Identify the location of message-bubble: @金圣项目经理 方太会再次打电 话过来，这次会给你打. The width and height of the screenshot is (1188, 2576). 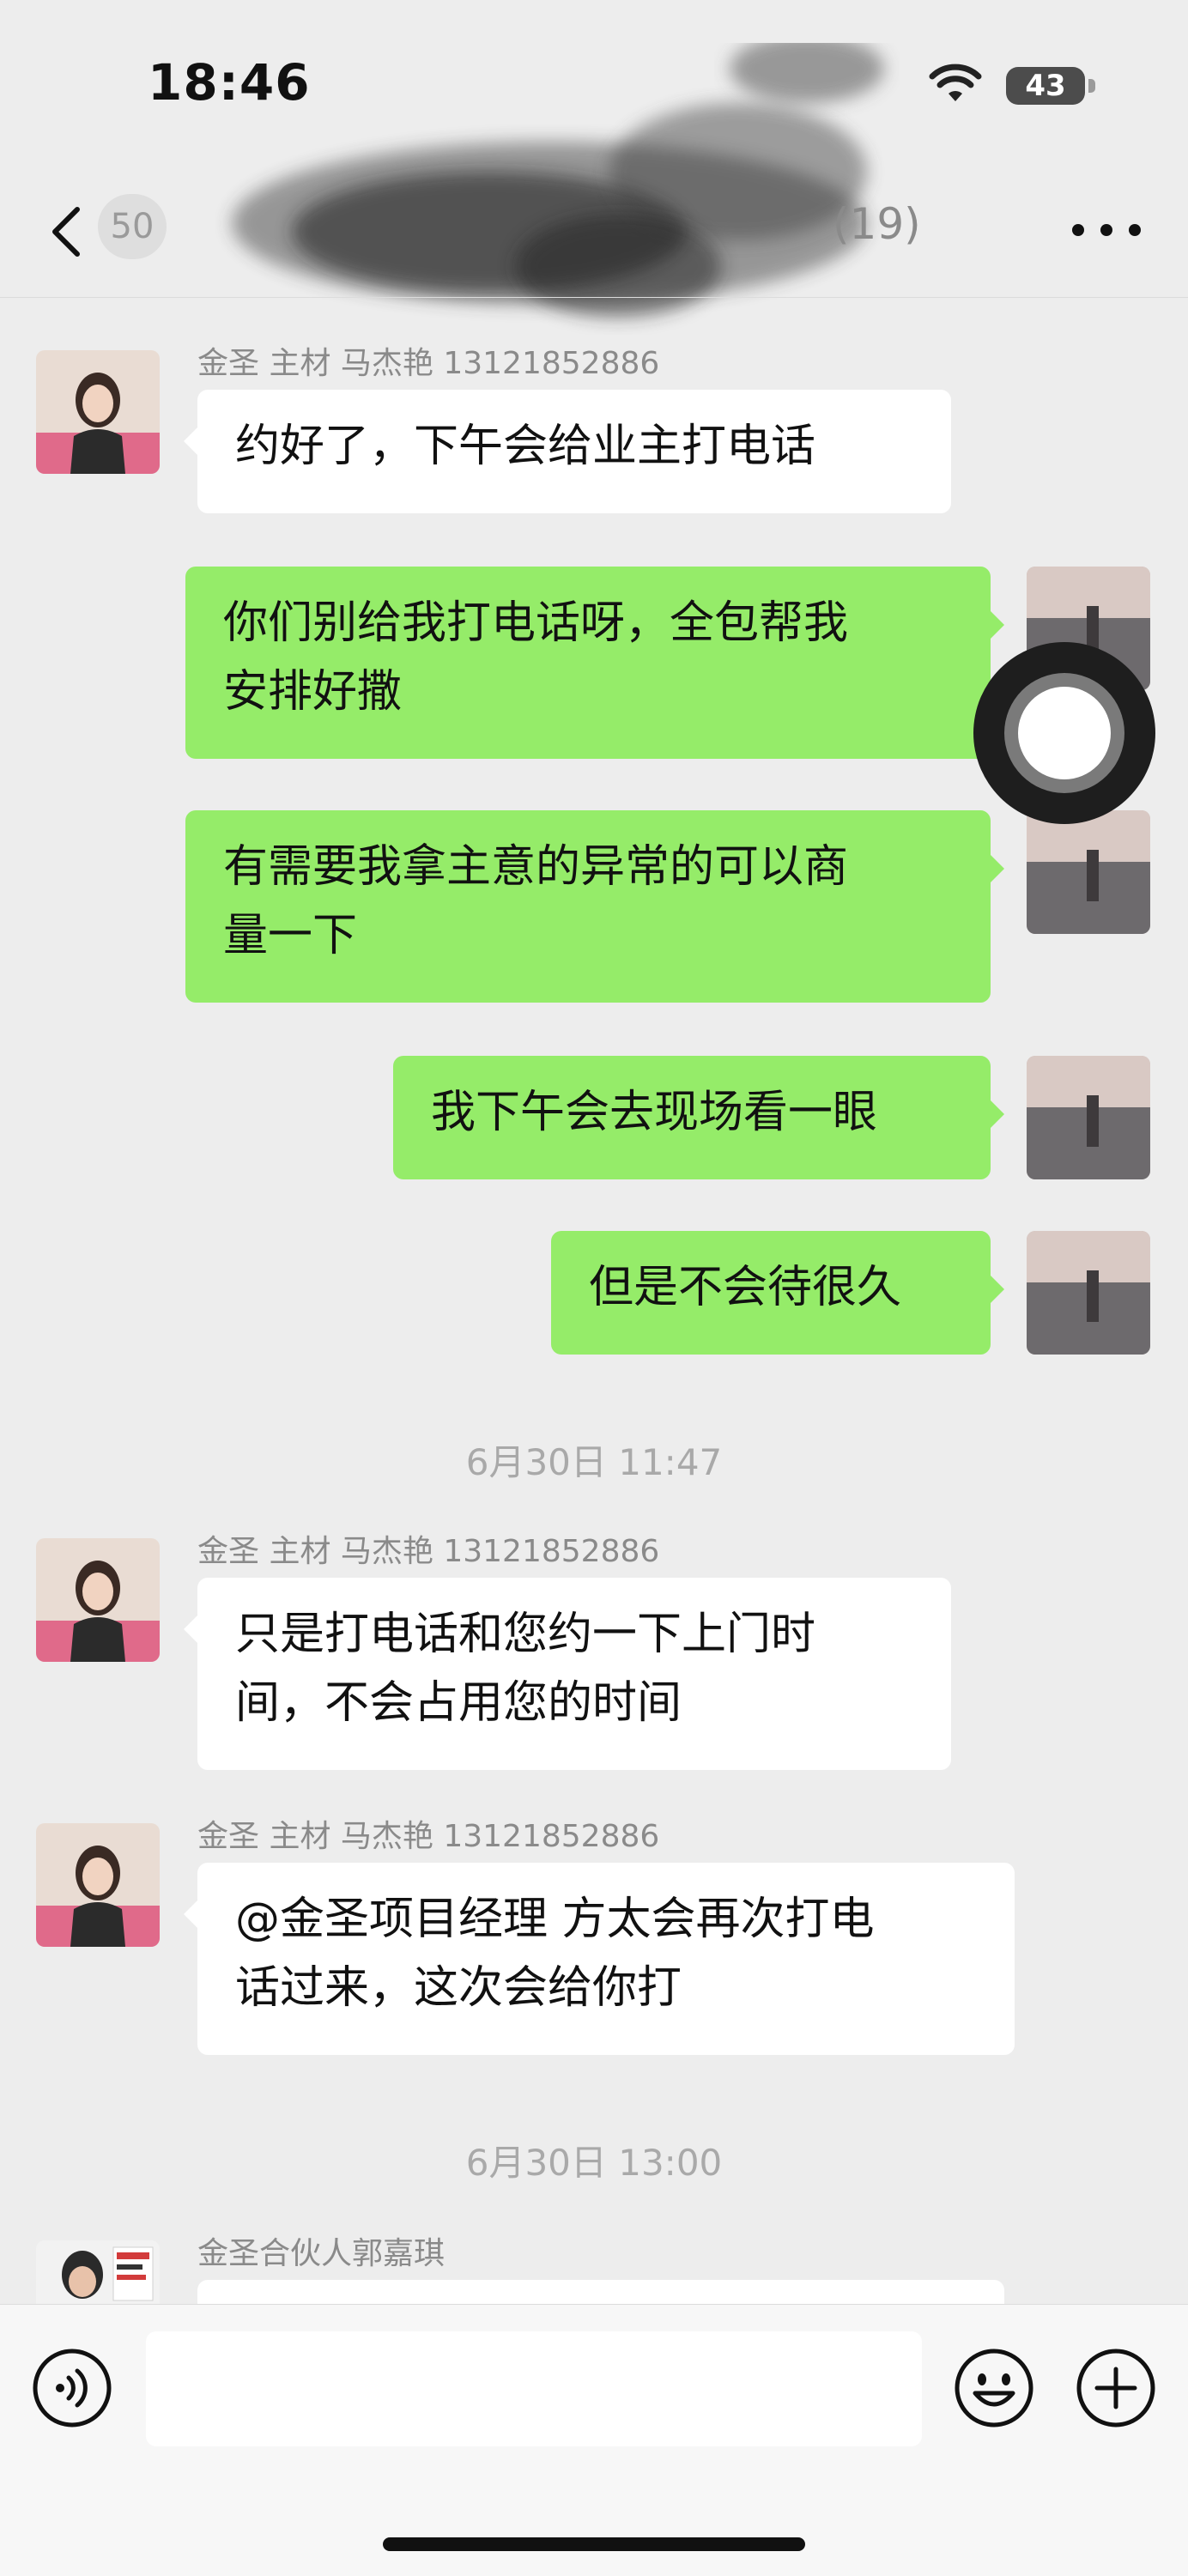
(599, 1959).